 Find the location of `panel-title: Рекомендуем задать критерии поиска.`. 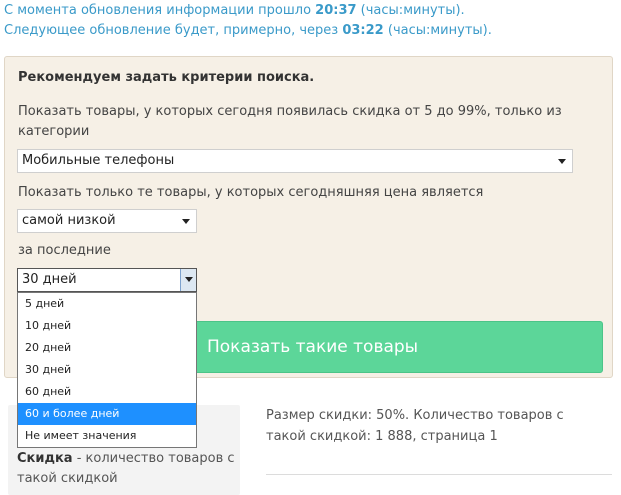

panel-title: Рекомендуем задать критерии поиска. is located at coordinates (166, 77).